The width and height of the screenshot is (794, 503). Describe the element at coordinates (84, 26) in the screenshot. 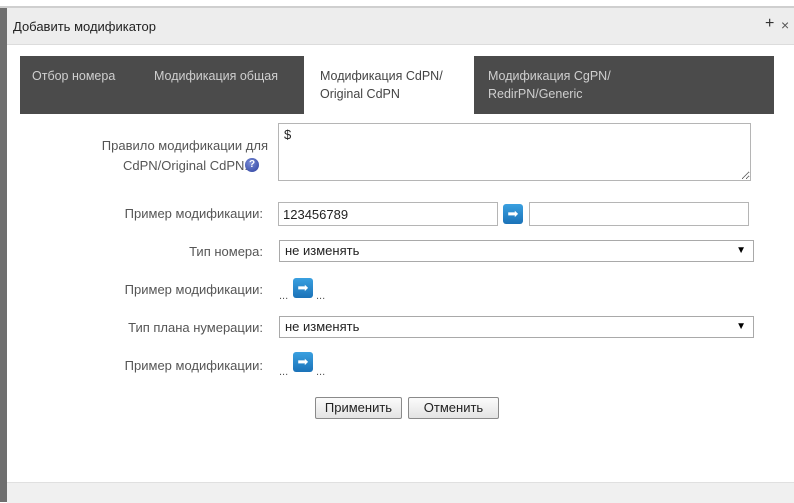

I see `dialog-title: Добавить модификатор` at that location.